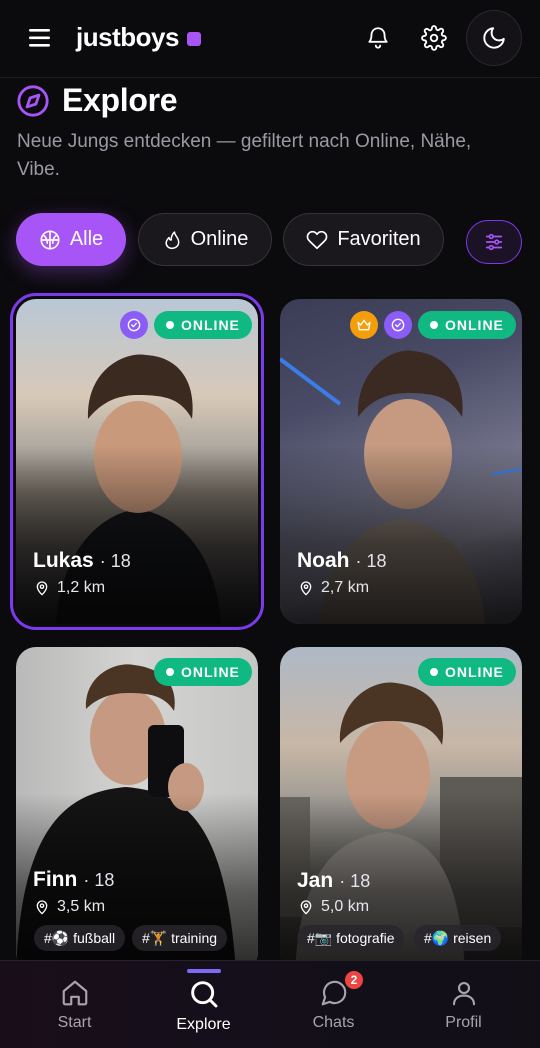 Image resolution: width=540 pixels, height=1048 pixels. Describe the element at coordinates (463, 993) in the screenshot. I see `user-icon` at that location.